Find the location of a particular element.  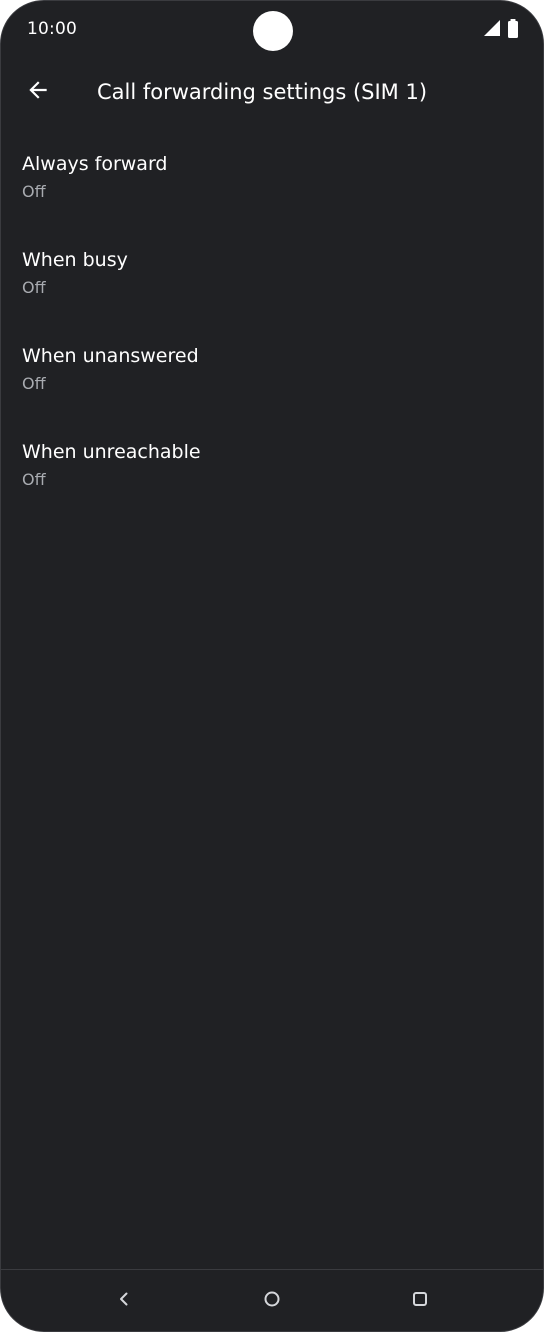

setting-when-unreachable: When unreachable Off is located at coordinates (272, 473).